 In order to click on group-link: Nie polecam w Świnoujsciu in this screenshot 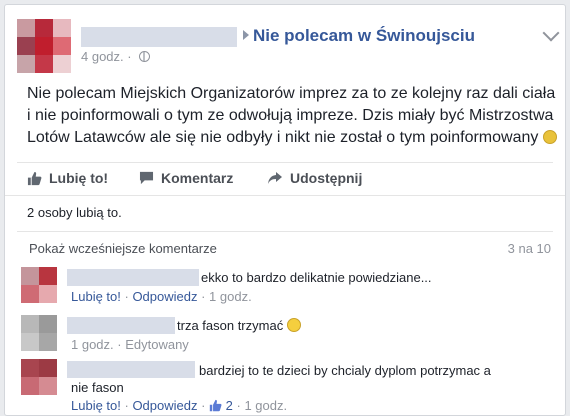, I will do `click(364, 36)`.